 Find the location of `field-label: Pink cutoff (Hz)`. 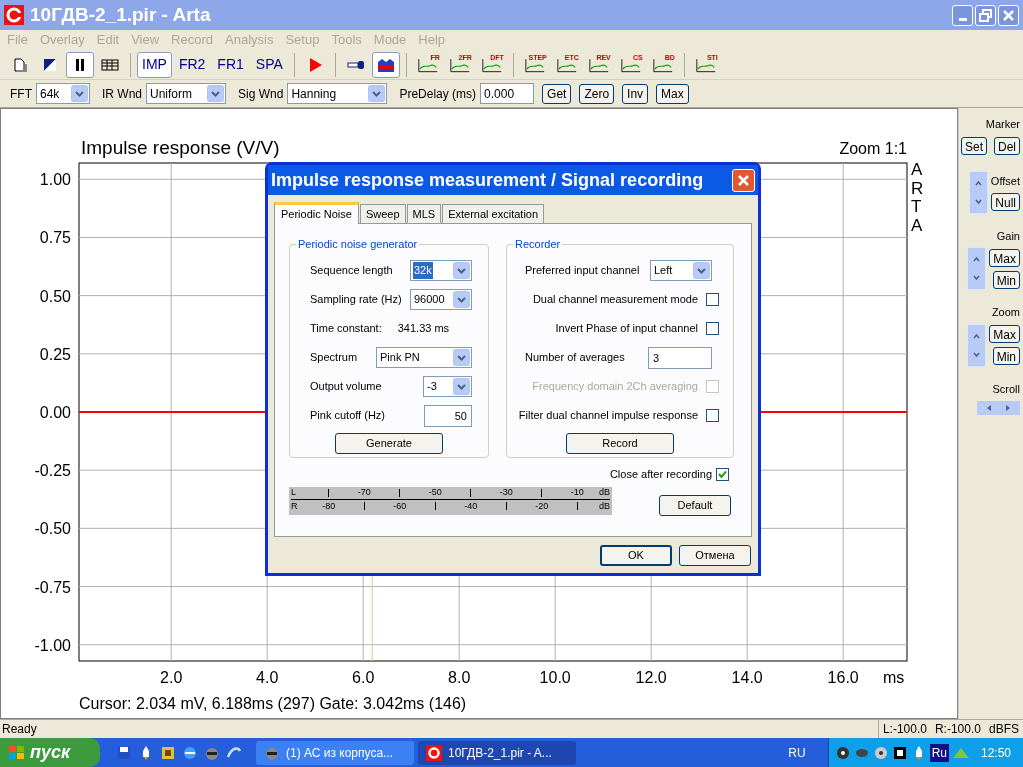

field-label: Pink cutoff (Hz) is located at coordinates (347, 416).